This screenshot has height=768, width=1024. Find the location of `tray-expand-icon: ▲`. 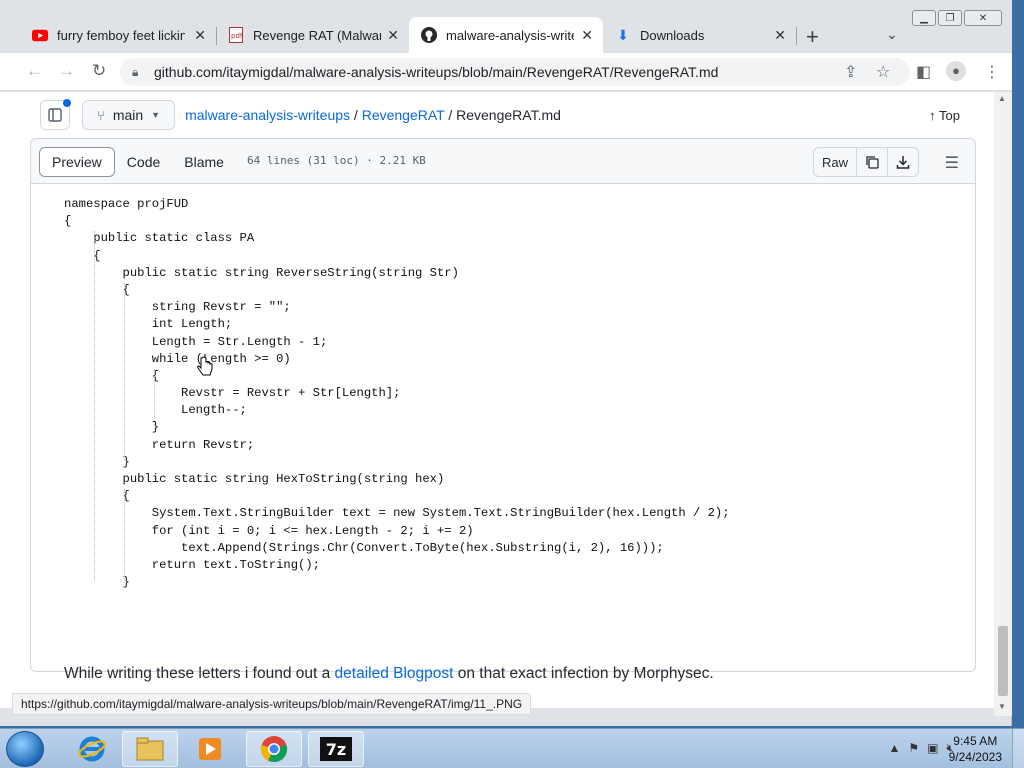

tray-expand-icon: ▲ is located at coordinates (894, 748).